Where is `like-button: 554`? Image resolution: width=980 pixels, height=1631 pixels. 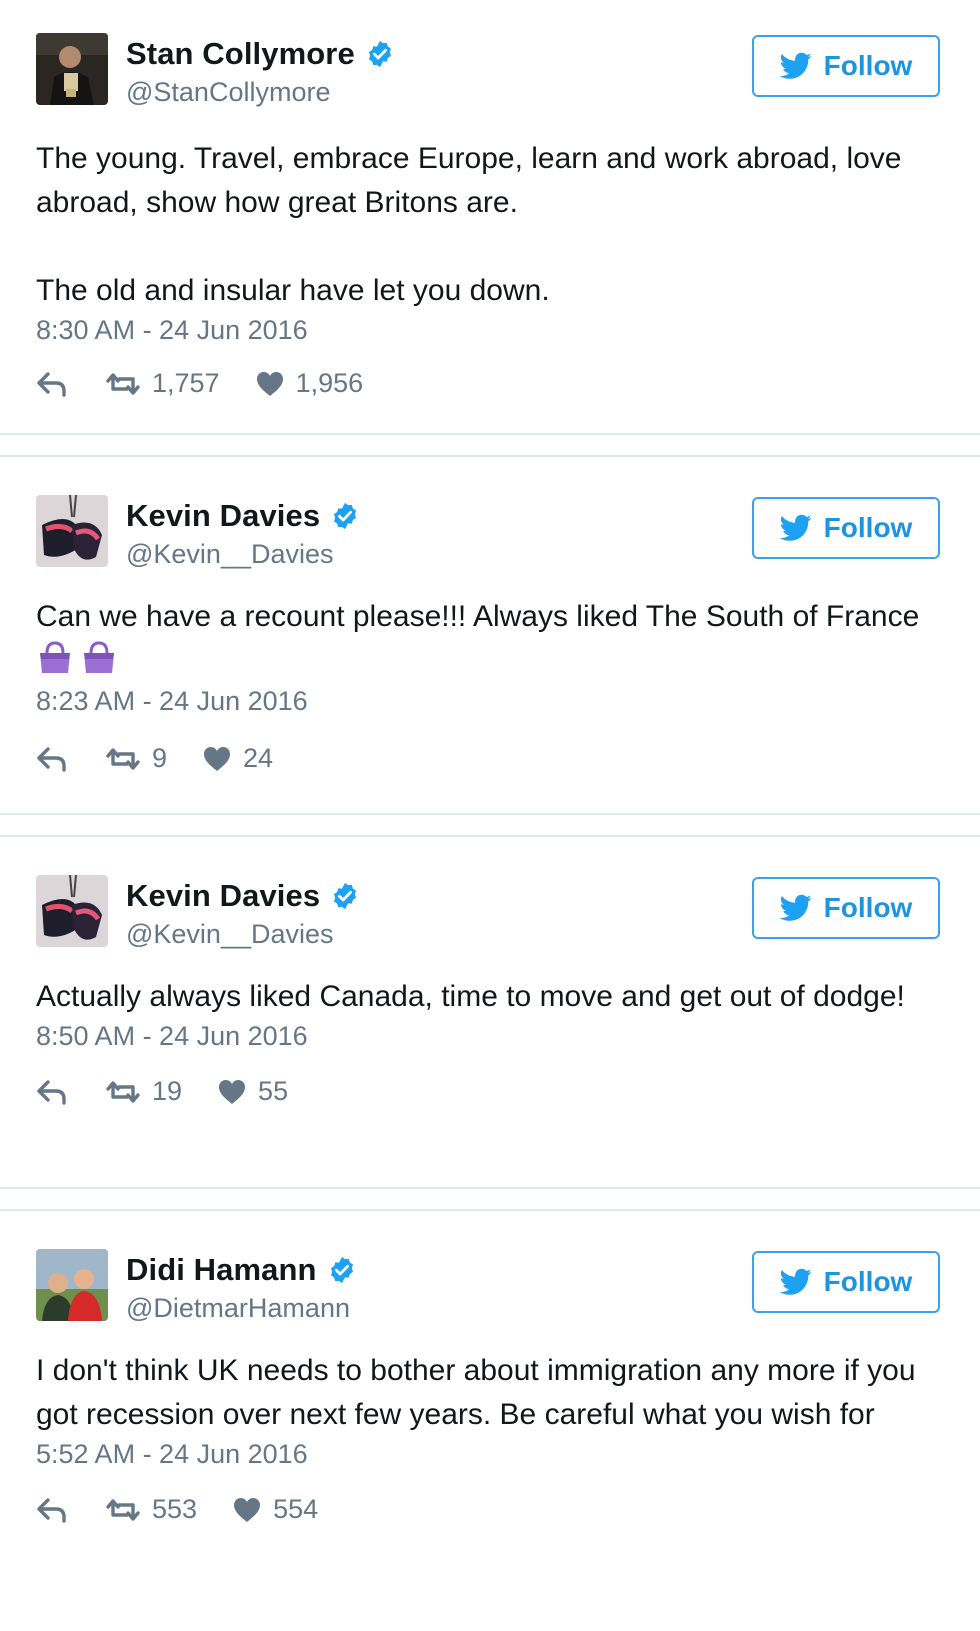 like-button: 554 is located at coordinates (275, 1509).